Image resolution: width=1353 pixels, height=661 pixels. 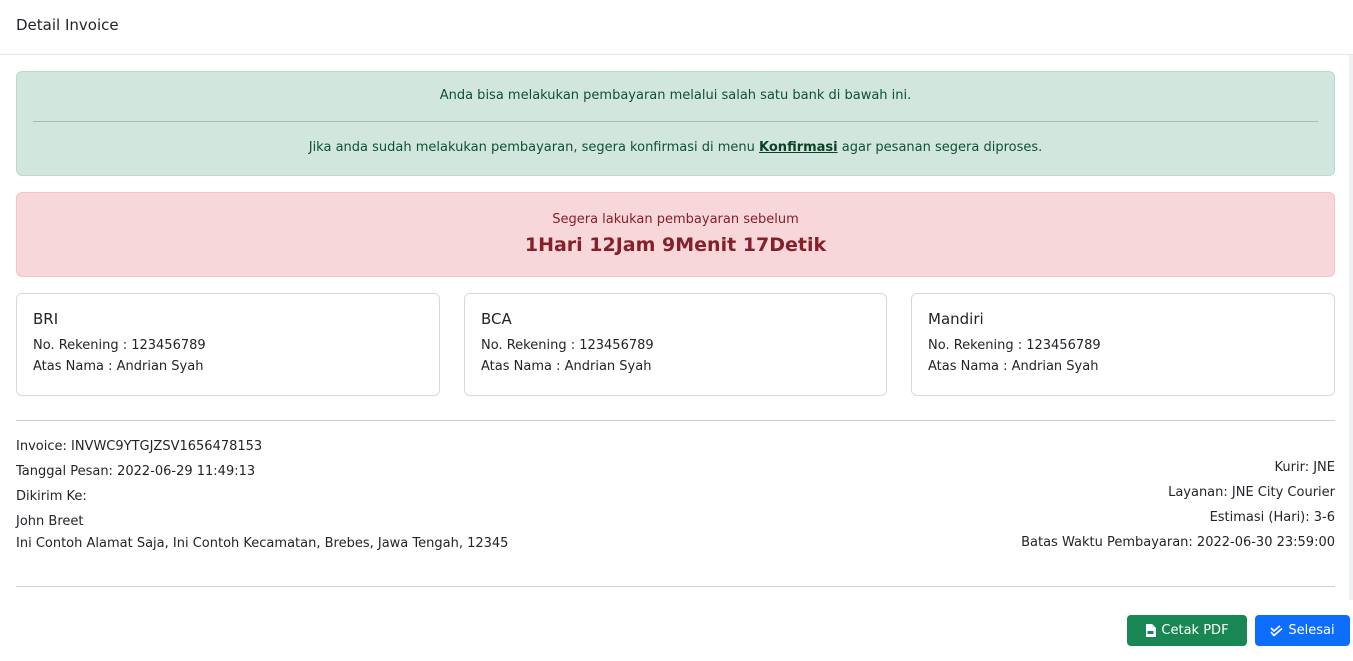 What do you see at coordinates (67, 25) in the screenshot?
I see `page-title: Detail Invoice` at bounding box center [67, 25].